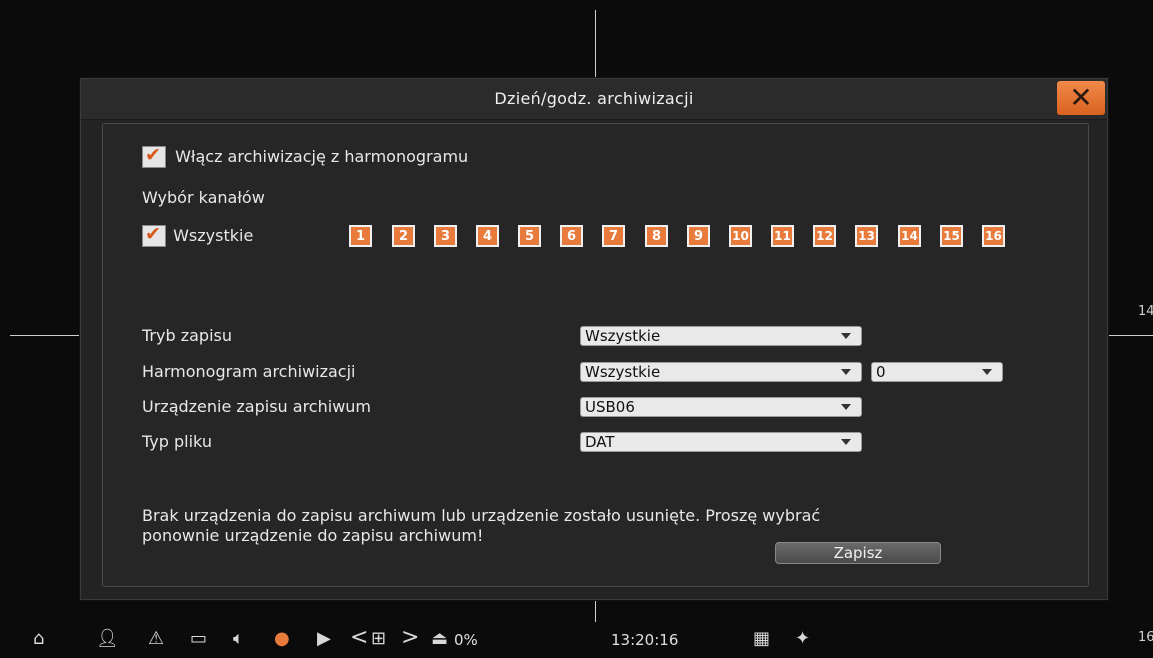  Describe the element at coordinates (440, 638) in the screenshot. I see `hdd-icon: ⏏︎` at that location.